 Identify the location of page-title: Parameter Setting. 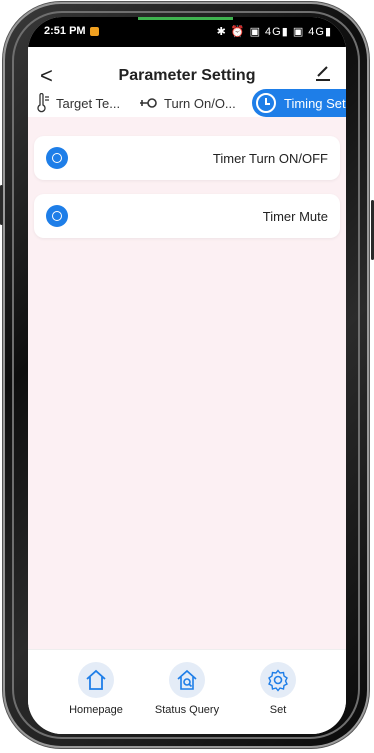
(187, 75).